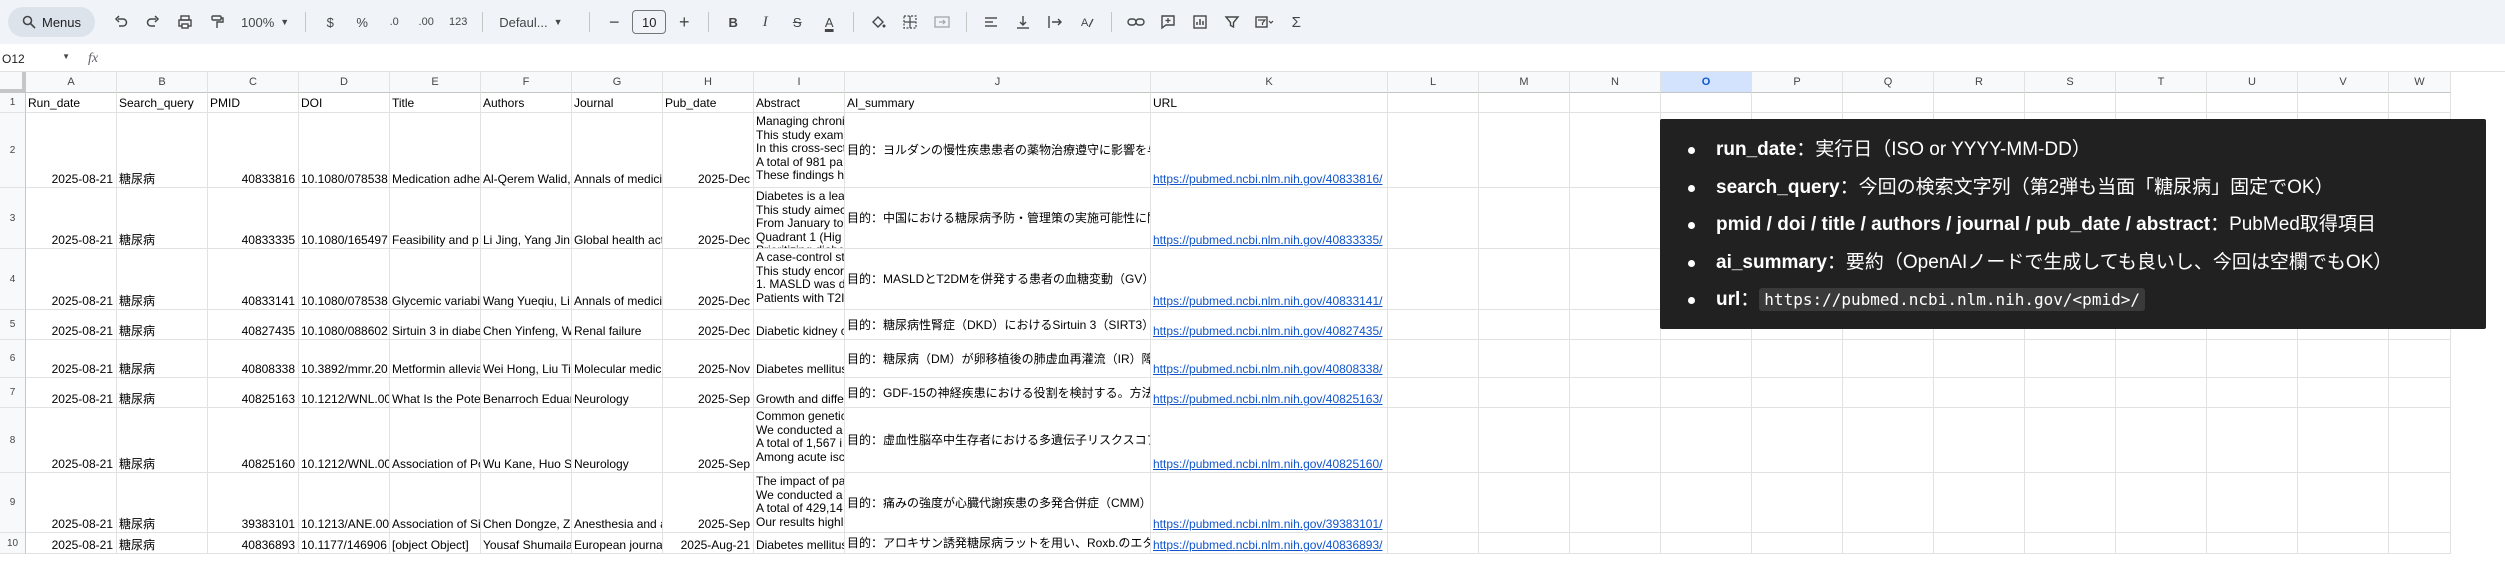 The height and width of the screenshot is (581, 2505). What do you see at coordinates (162, 103) in the screenshot?
I see `header-cell-search_query: Search_query` at bounding box center [162, 103].